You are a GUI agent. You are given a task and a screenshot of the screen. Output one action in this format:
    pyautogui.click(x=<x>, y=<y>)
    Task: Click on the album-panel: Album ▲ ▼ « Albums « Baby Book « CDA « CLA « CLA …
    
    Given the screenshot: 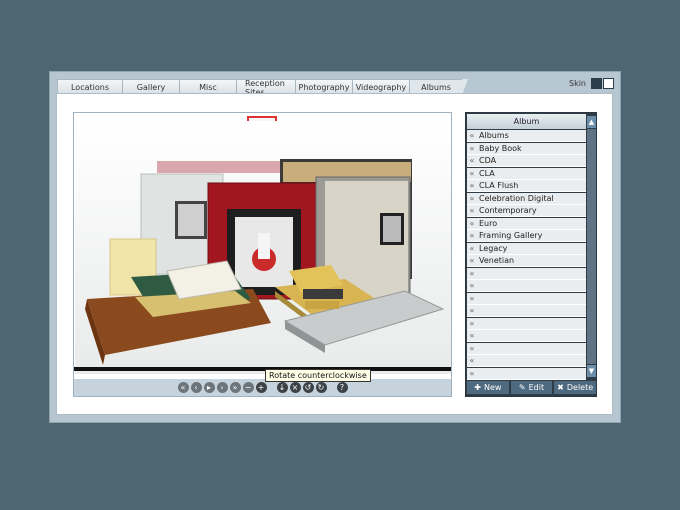 What is the action you would take?
    pyautogui.click(x=531, y=254)
    